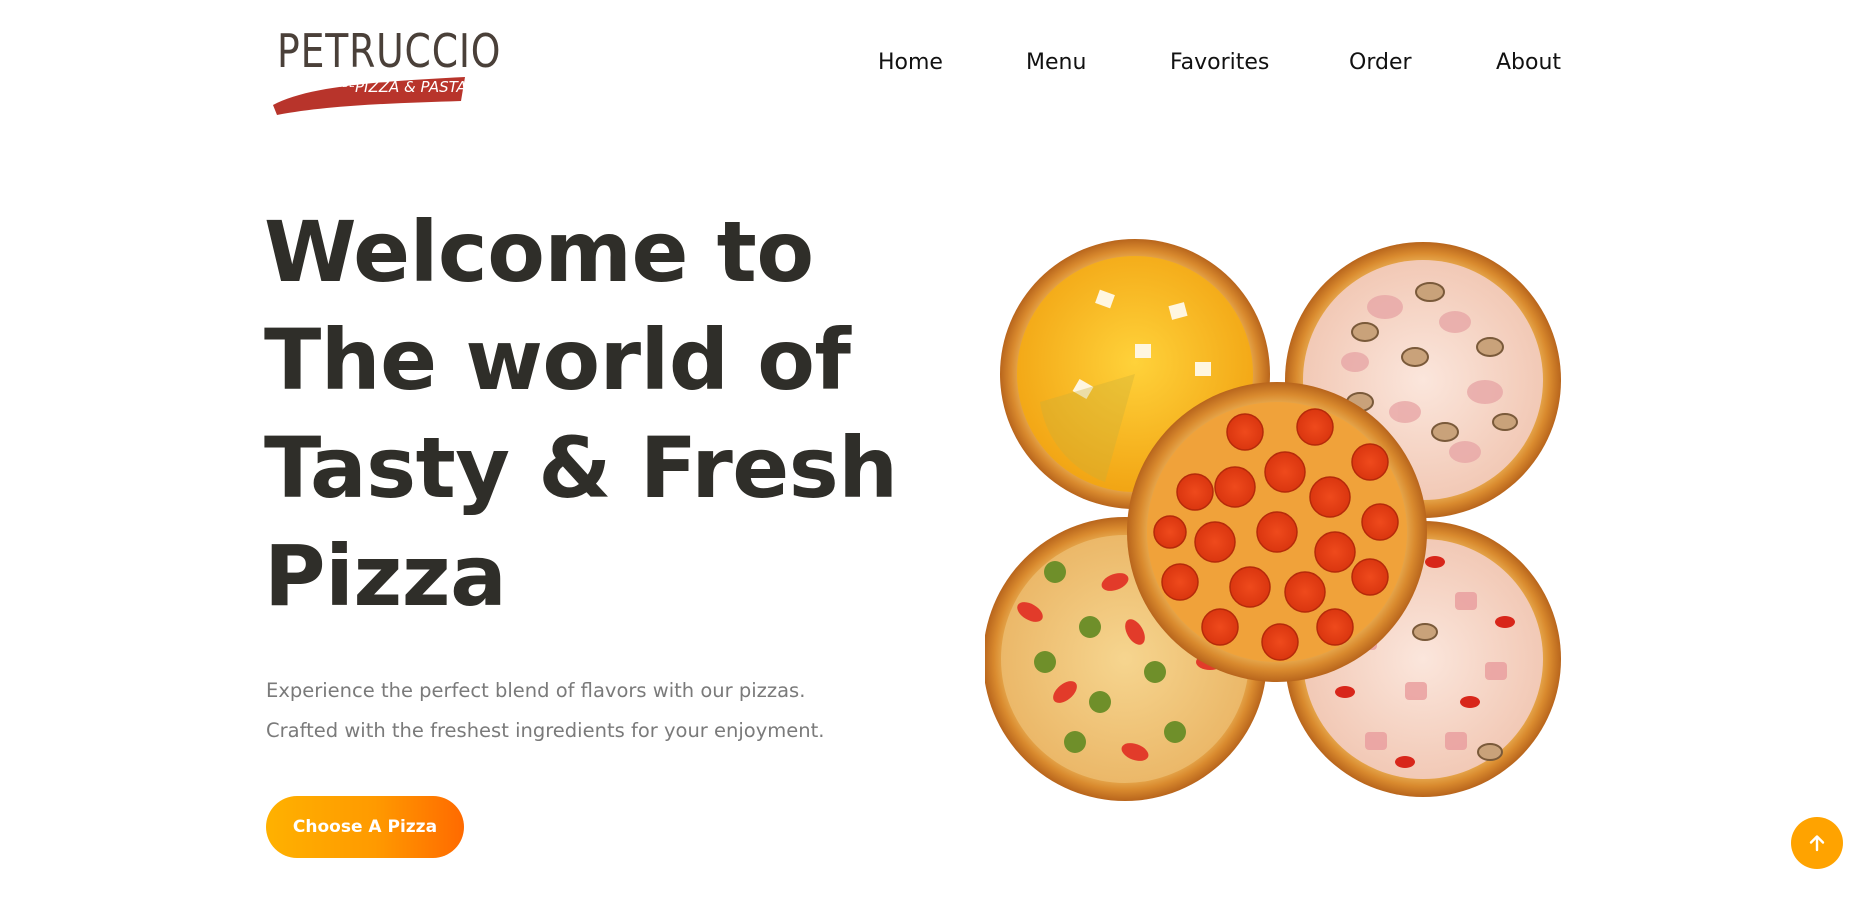 The height and width of the screenshot is (901, 1860). What do you see at coordinates (365, 827) in the screenshot?
I see `choose-pizza-button: Choose A Pizza` at bounding box center [365, 827].